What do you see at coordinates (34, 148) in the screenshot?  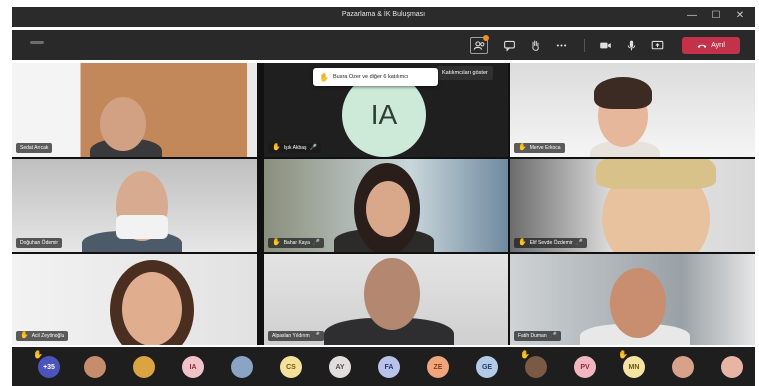 I see `participant-name-label: Sedat Arıcak` at bounding box center [34, 148].